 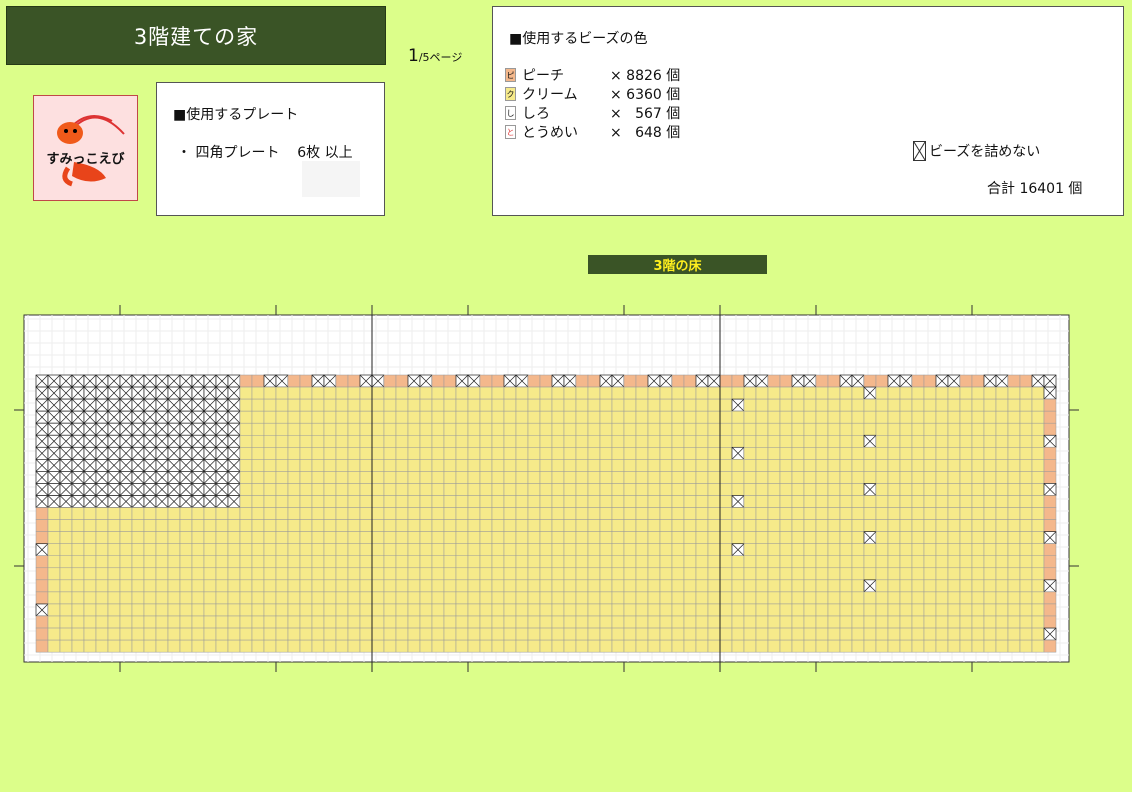 What do you see at coordinates (602, 131) in the screenshot?
I see `color-row: と とうめい × 648 個` at bounding box center [602, 131].